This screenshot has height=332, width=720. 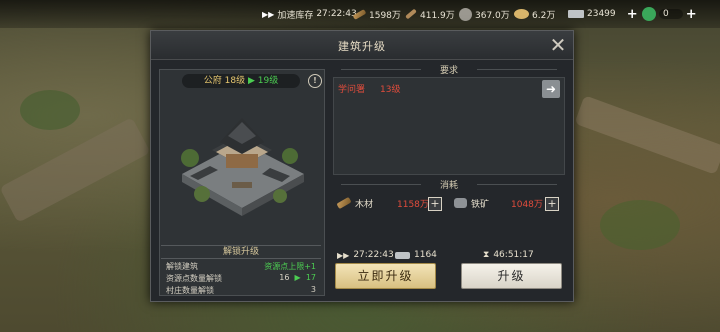 What do you see at coordinates (552, 204) in the screenshot?
I see `add-iron-ore-button: +` at bounding box center [552, 204].